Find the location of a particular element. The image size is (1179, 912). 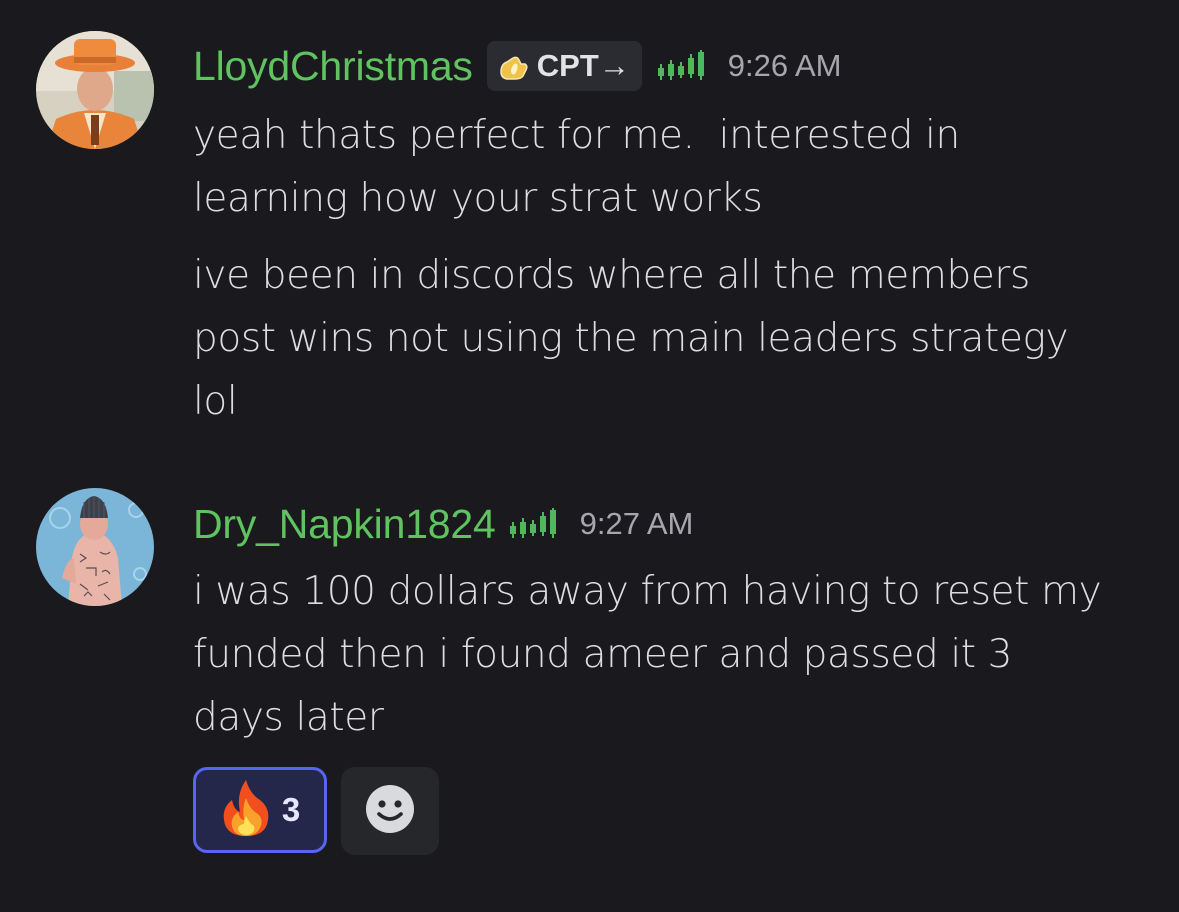

server-tag: CPT→ is located at coordinates (564, 66).